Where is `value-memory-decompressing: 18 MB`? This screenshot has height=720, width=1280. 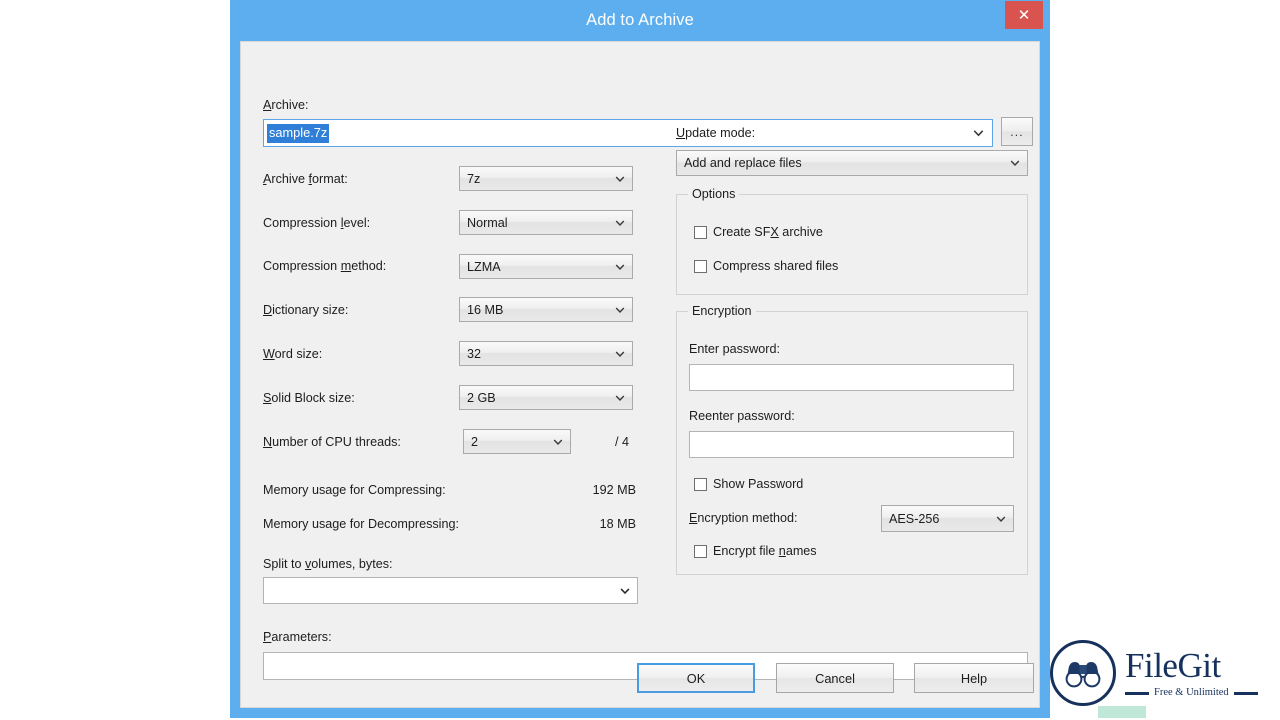 value-memory-decompressing: 18 MB is located at coordinates (617, 524).